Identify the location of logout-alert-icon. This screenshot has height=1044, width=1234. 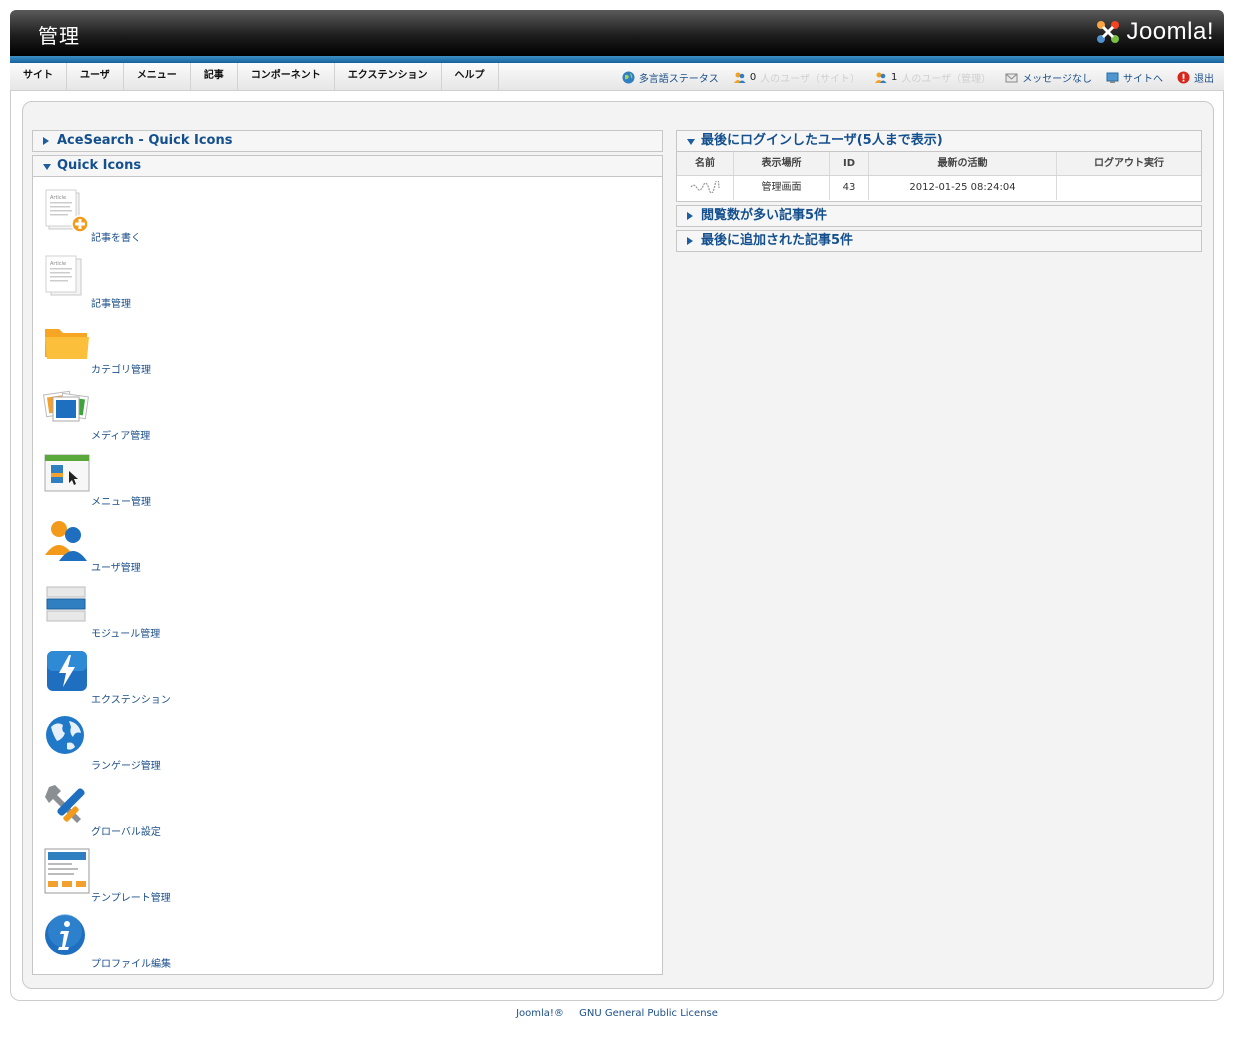
(1183, 77).